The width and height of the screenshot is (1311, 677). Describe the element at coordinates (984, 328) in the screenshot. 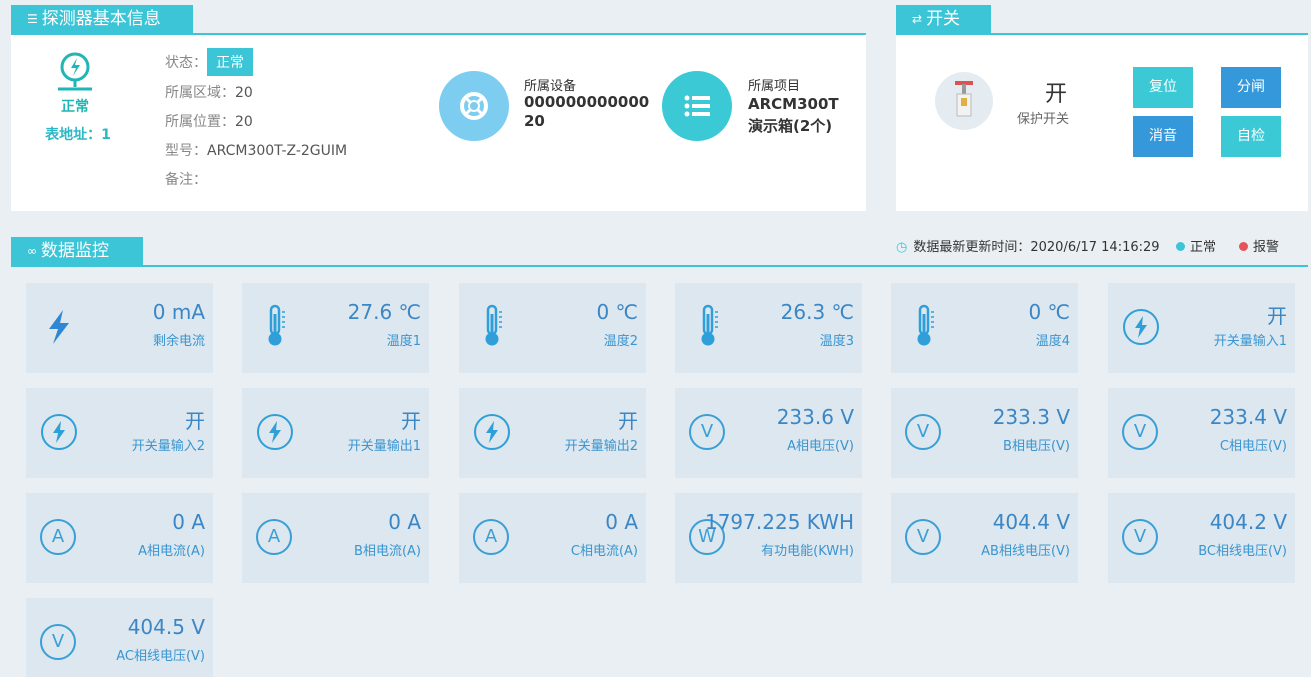

I see `monitor-tile: 0 ℃ 温度4` at that location.